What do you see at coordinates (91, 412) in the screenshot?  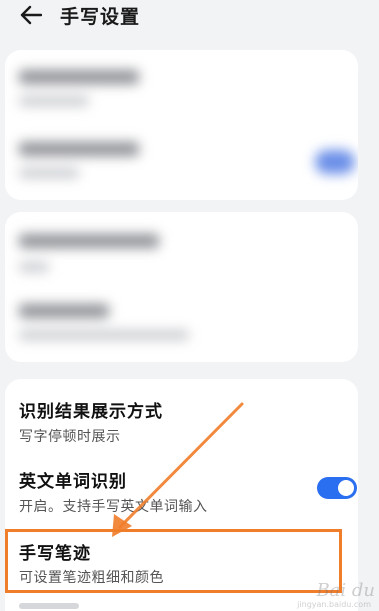 I see `item-title: 识别结果展示方式` at bounding box center [91, 412].